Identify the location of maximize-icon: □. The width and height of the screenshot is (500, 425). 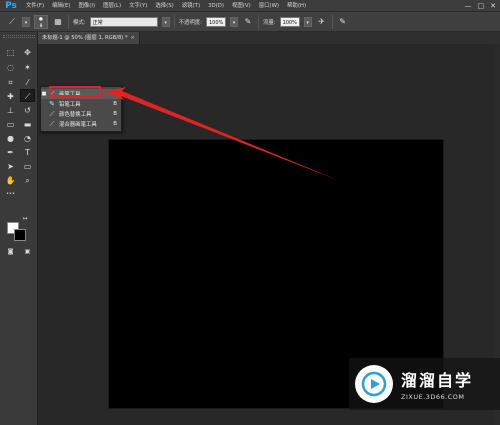
(481, 6).